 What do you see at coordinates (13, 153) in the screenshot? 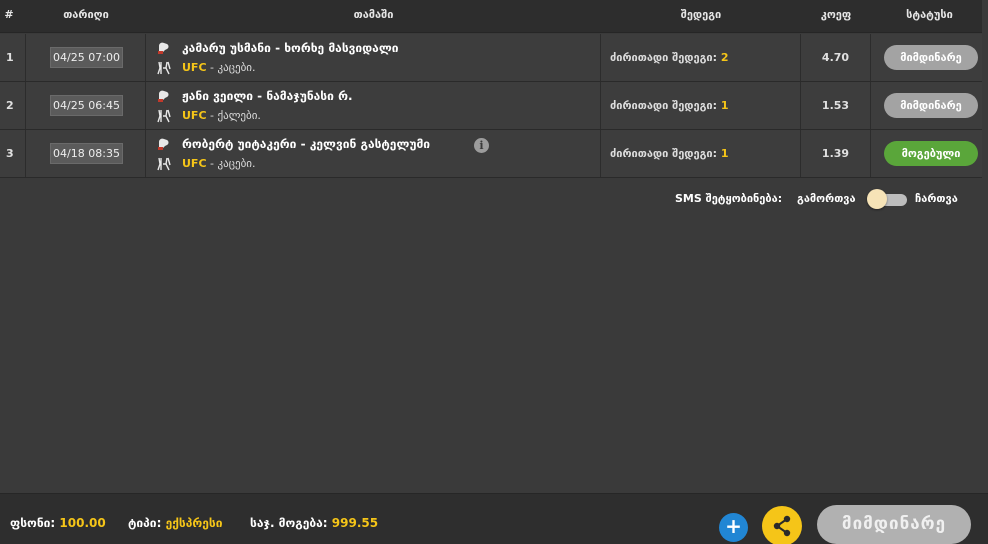
I see `row-number: 3` at bounding box center [13, 153].